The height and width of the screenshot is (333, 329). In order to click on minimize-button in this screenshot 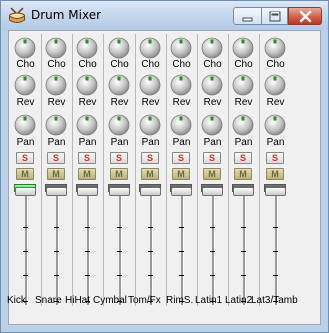, I will do `click(247, 16)`.